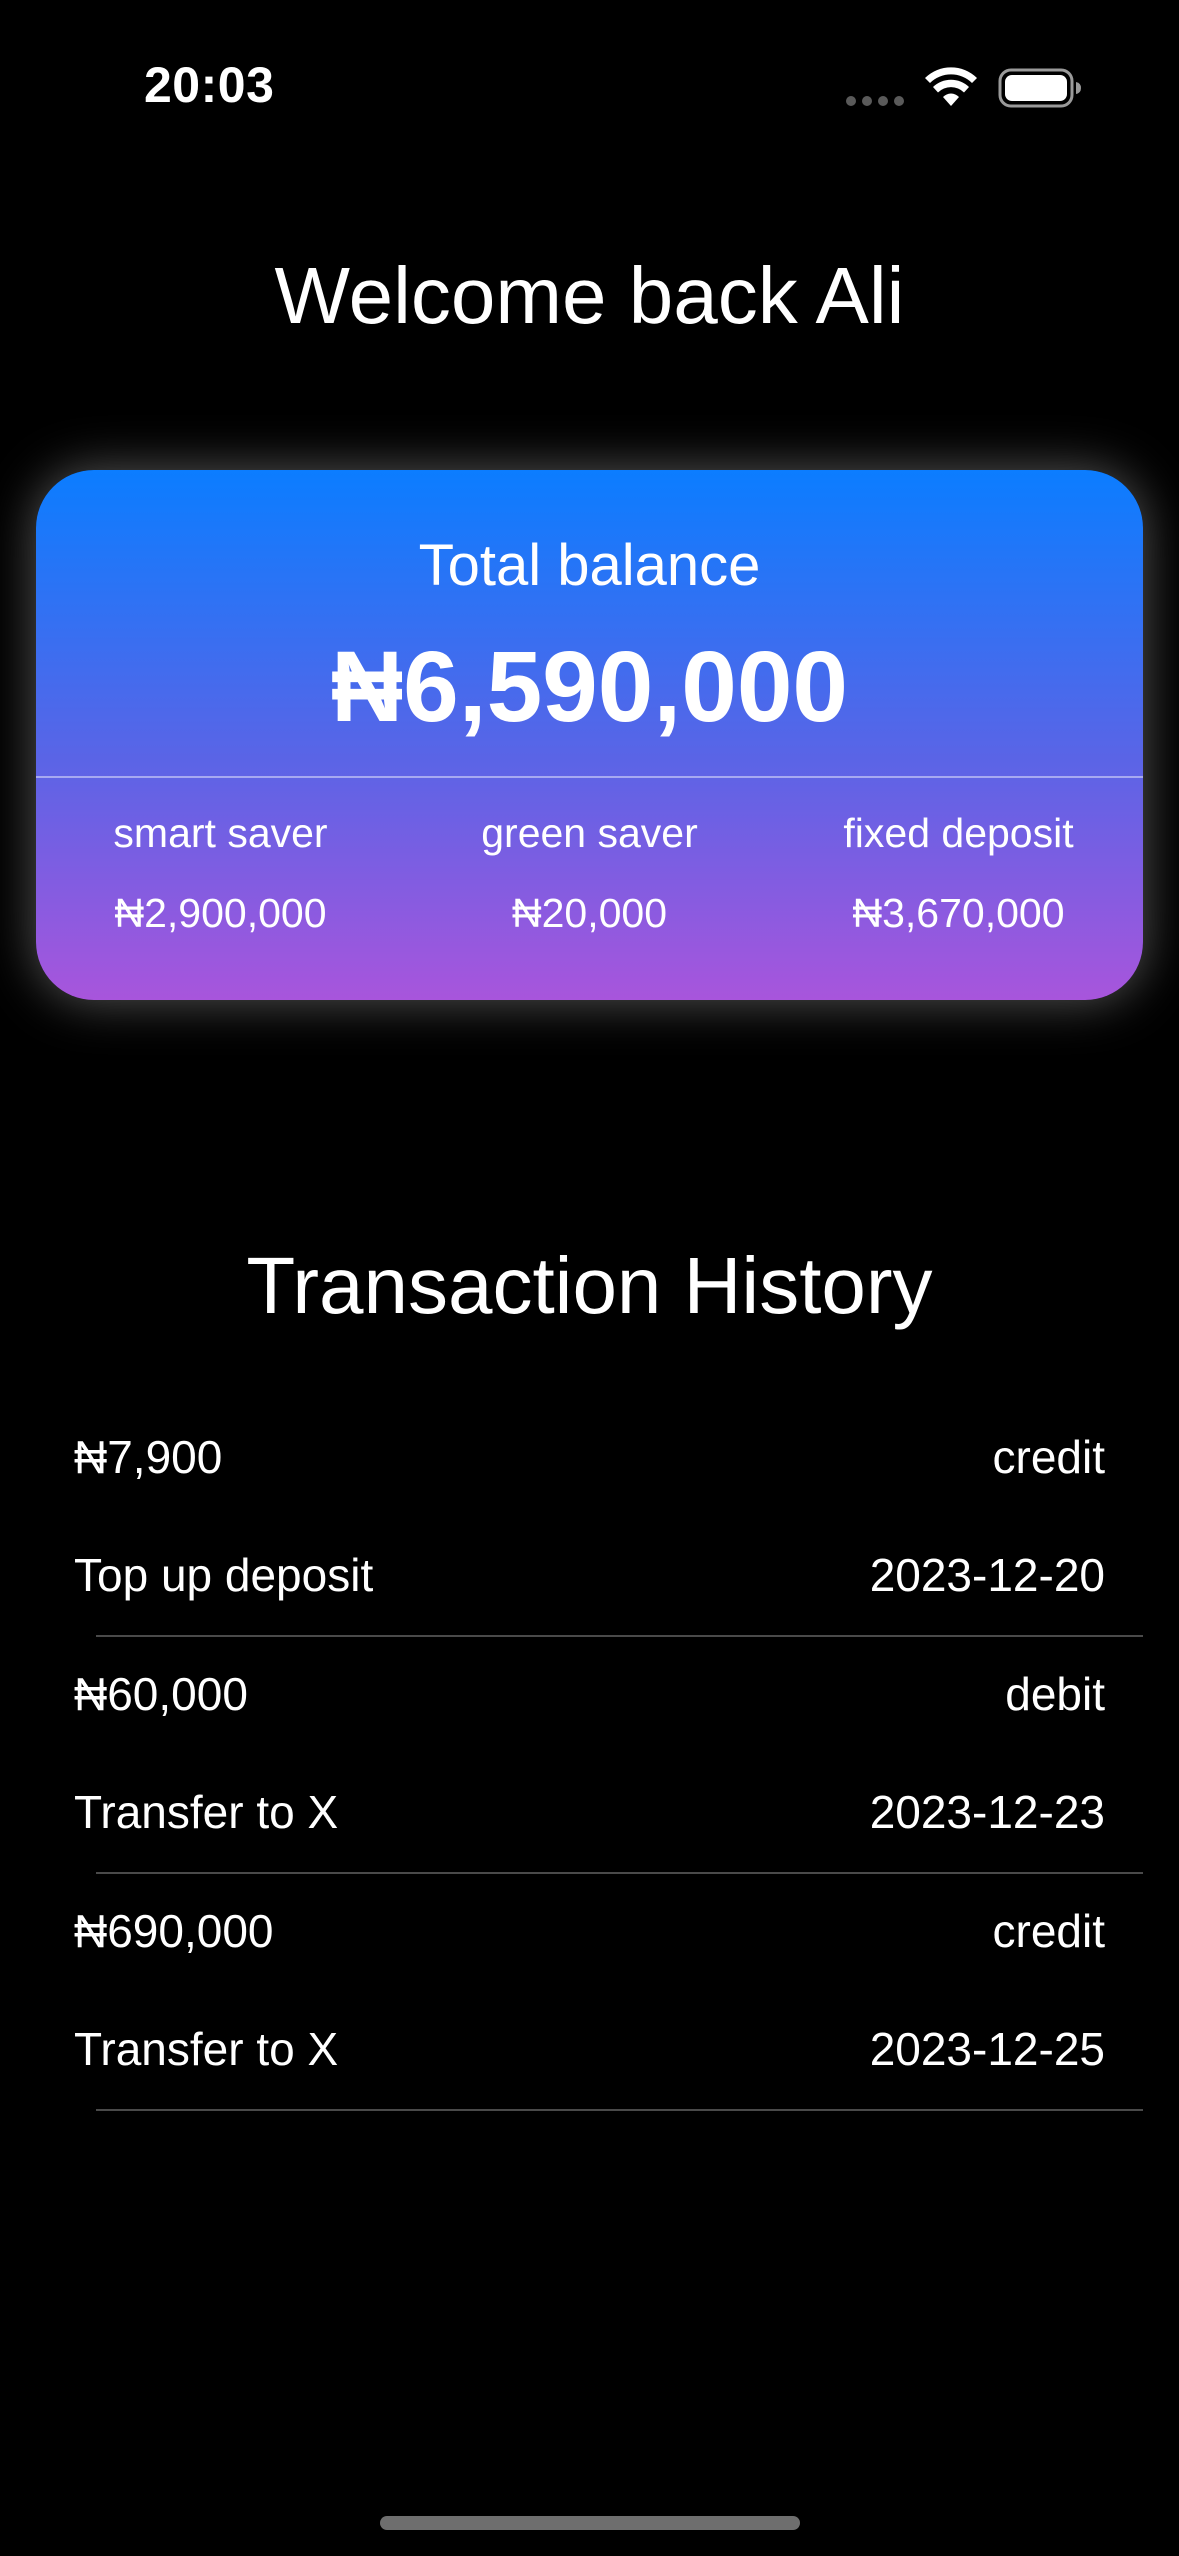 This screenshot has height=2556, width=1179. What do you see at coordinates (958, 873) in the screenshot?
I see `sub-account-fixed-deposit: fixed deposit ₦3,670,000` at bounding box center [958, 873].